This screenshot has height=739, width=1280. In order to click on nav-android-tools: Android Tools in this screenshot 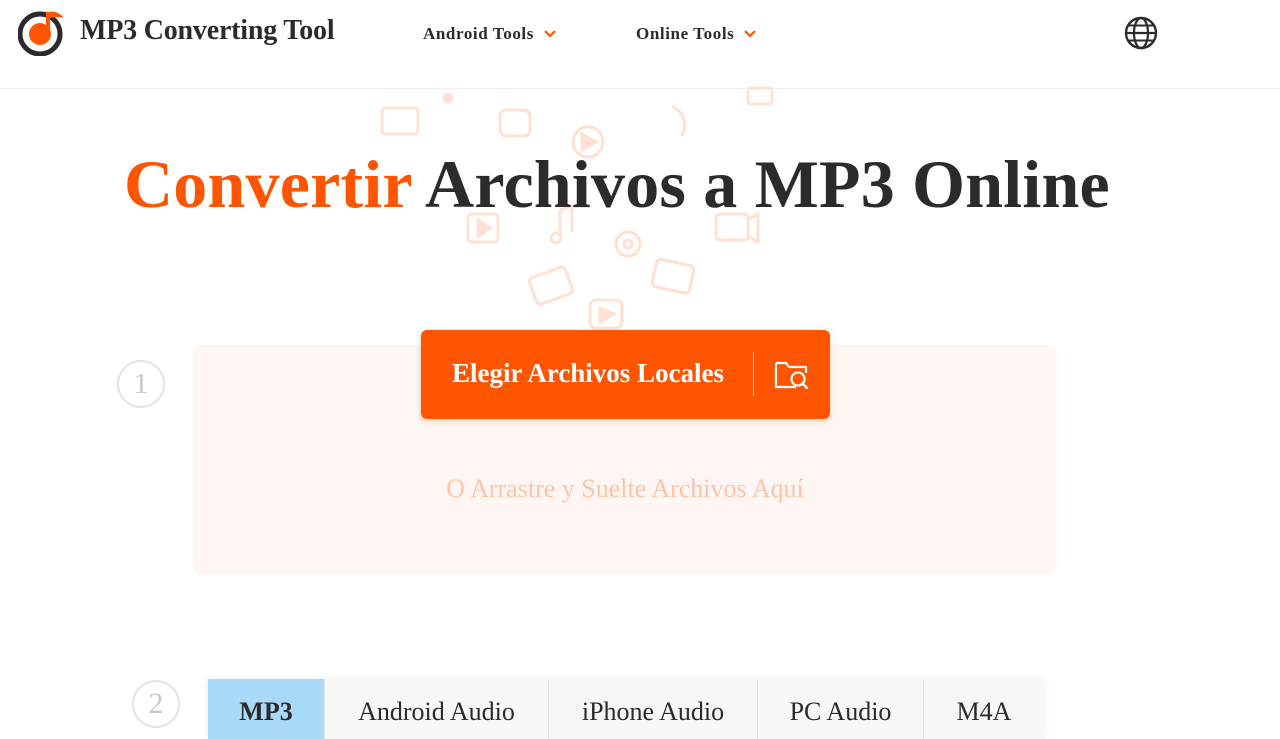, I will do `click(489, 34)`.